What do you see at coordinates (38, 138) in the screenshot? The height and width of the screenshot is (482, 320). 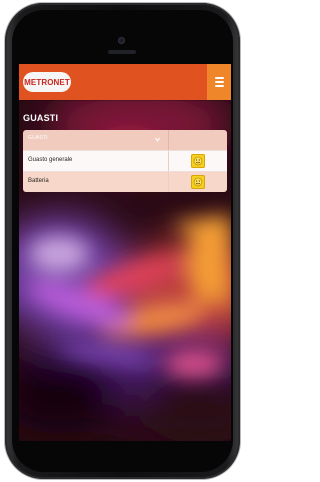 I see `filter-select-label: GUASTI` at bounding box center [38, 138].